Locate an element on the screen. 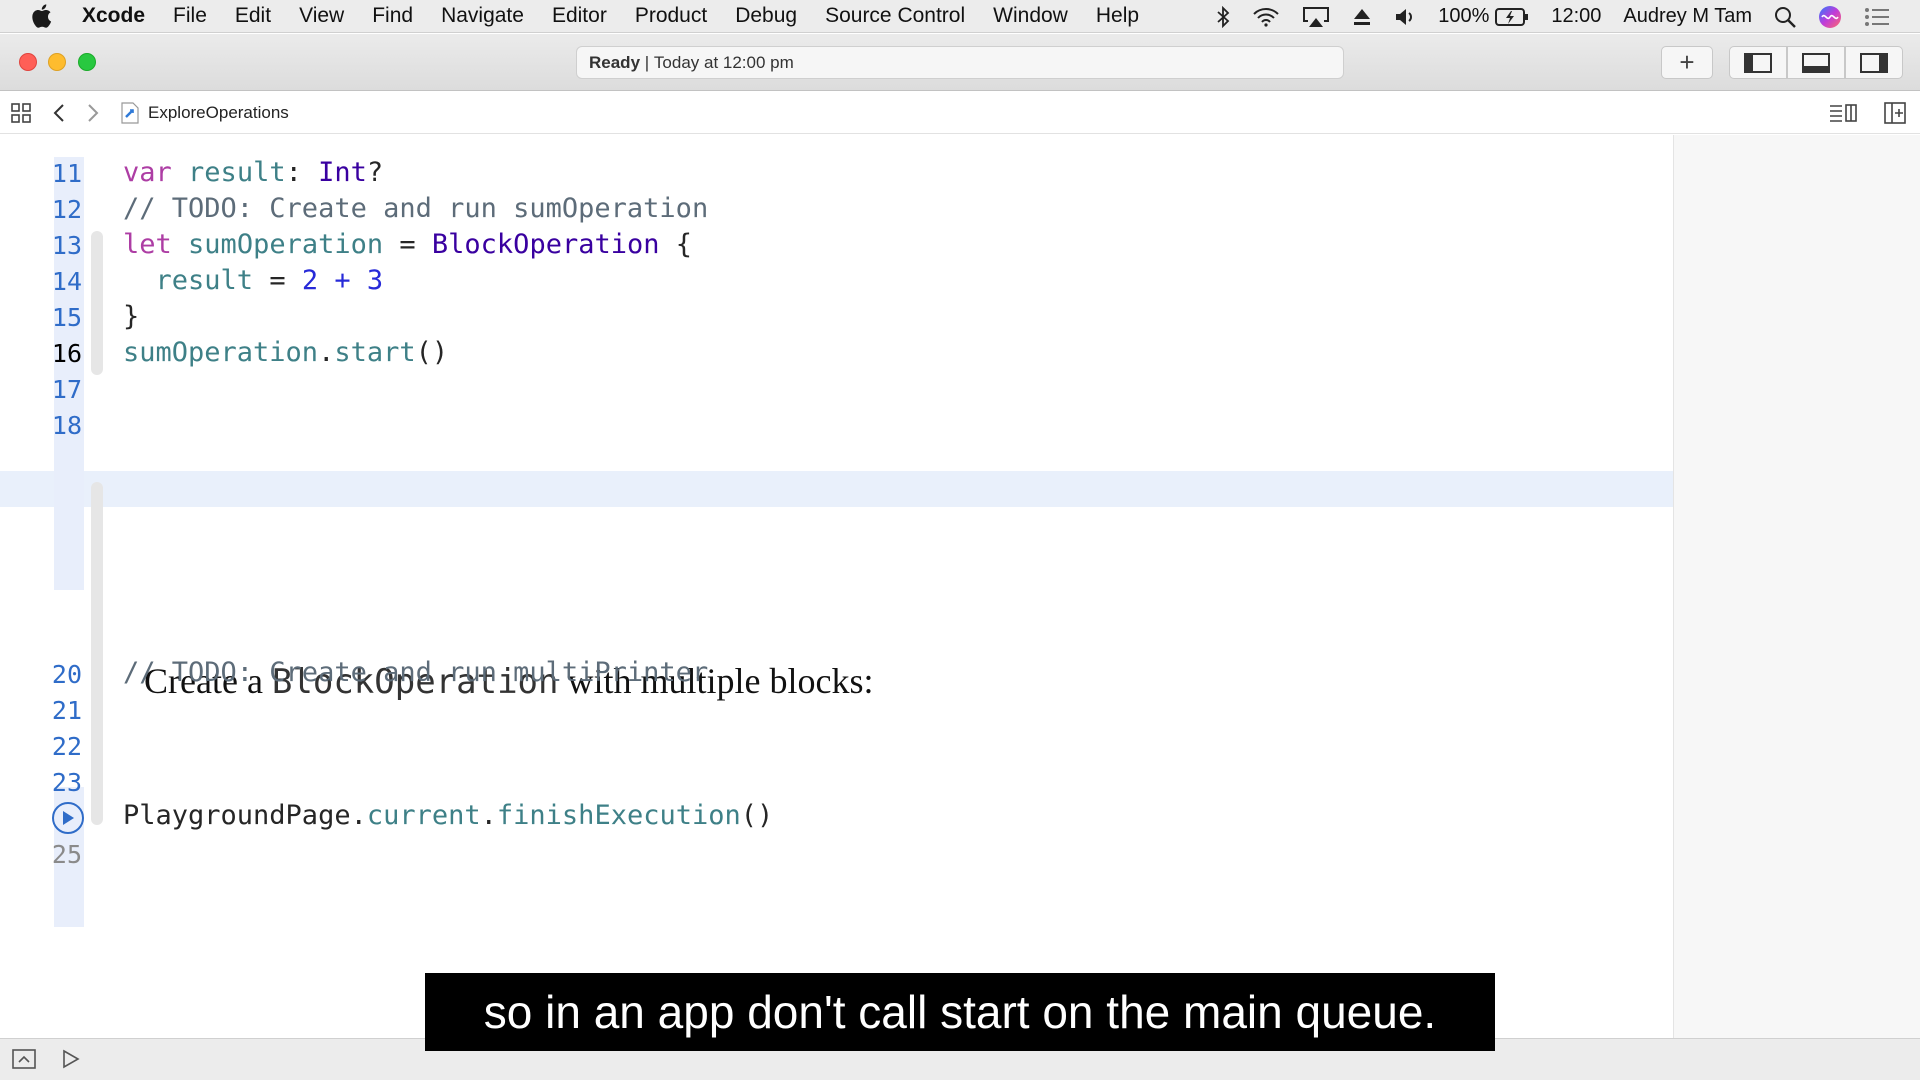 This screenshot has width=1920, height=1080. number-literal: 2 is located at coordinates (310, 280).